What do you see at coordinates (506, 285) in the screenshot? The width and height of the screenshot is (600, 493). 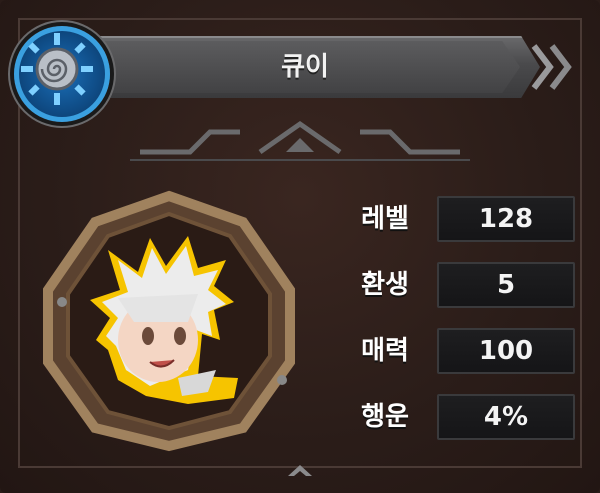 I see `stat-value: 5` at bounding box center [506, 285].